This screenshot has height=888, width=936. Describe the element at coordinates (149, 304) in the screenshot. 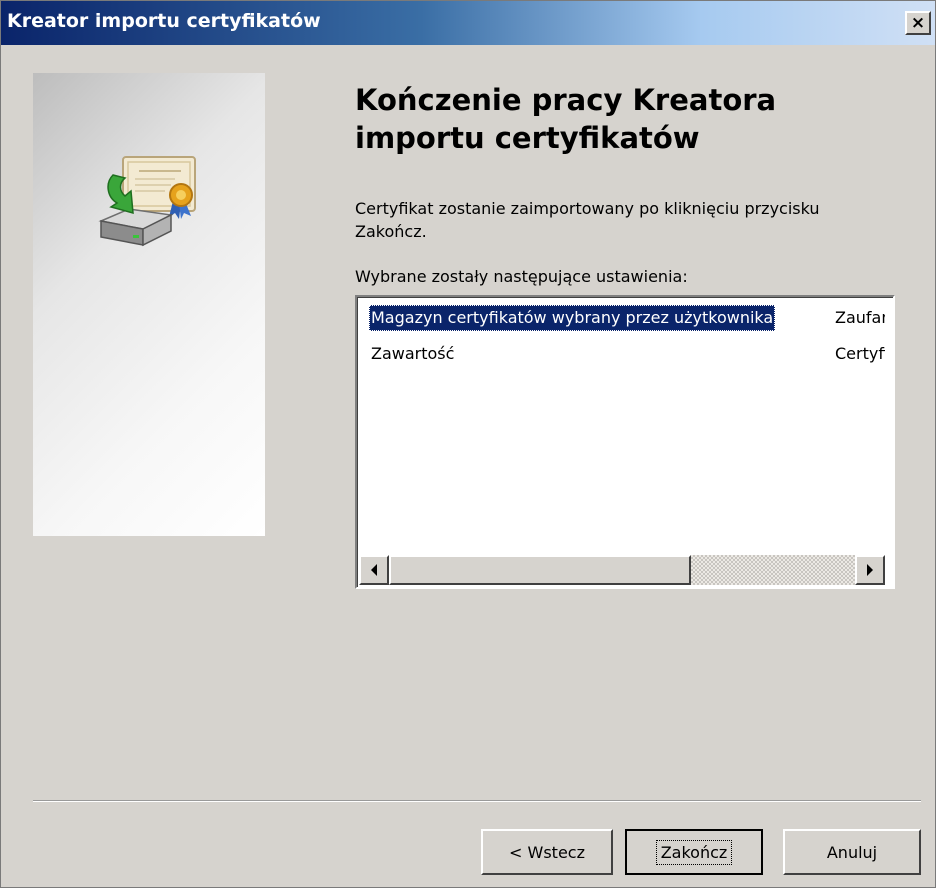

I see `wizard-side-banner` at that location.